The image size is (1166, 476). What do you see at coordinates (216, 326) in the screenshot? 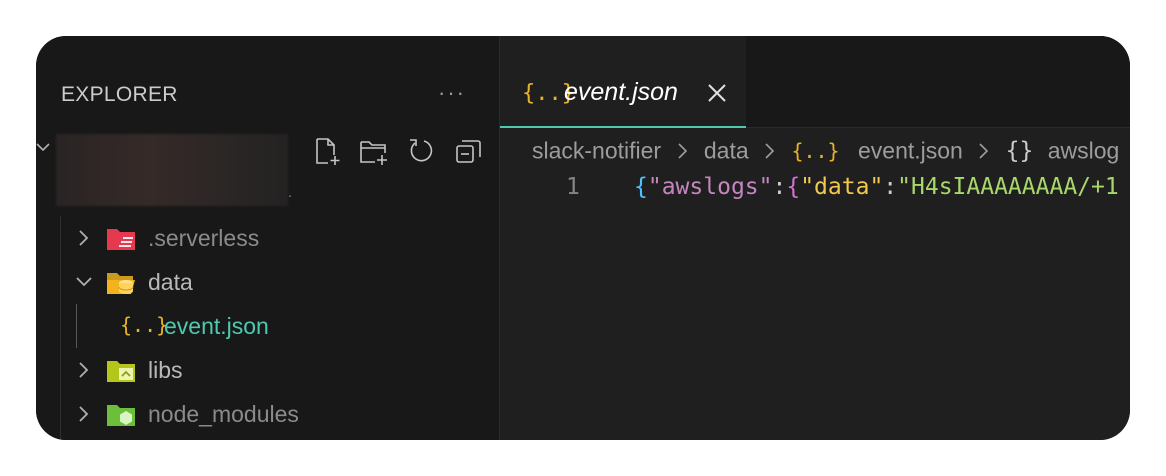
I see `tree-item-label: event.json` at bounding box center [216, 326].